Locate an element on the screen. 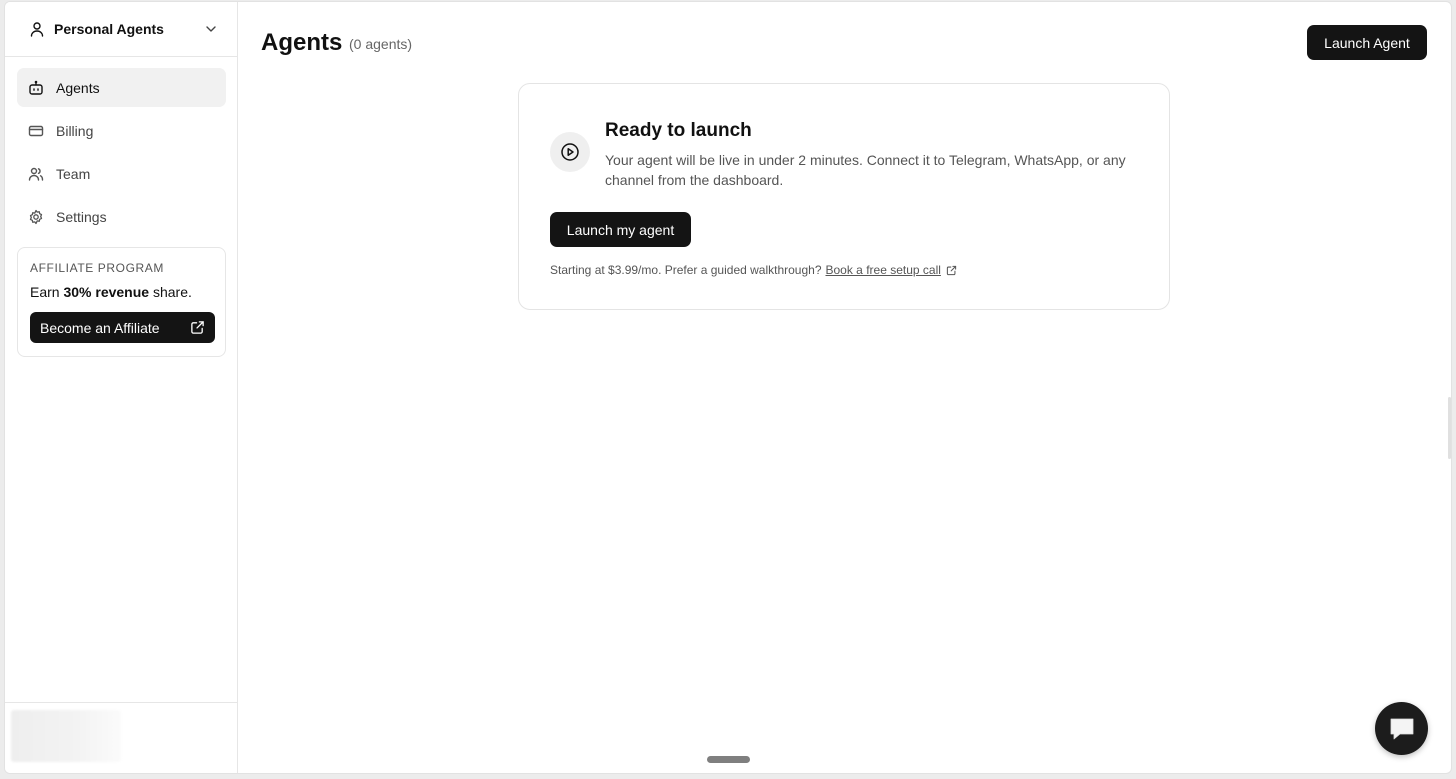  robot-icon is located at coordinates (36, 87).